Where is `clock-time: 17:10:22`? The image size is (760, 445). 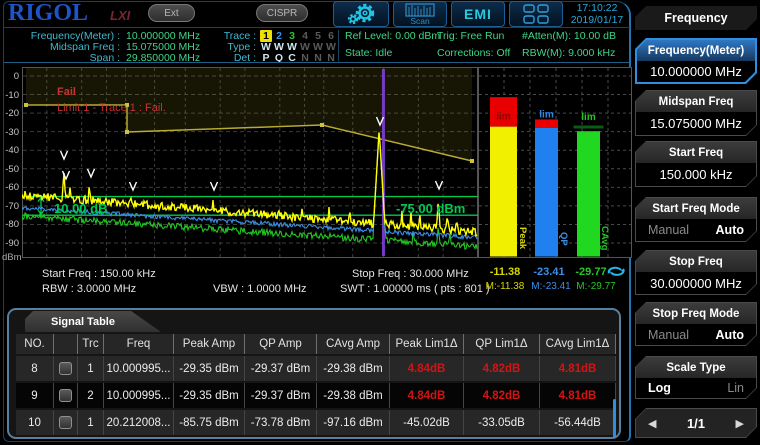 clock-time: 17:10:22 is located at coordinates (597, 8).